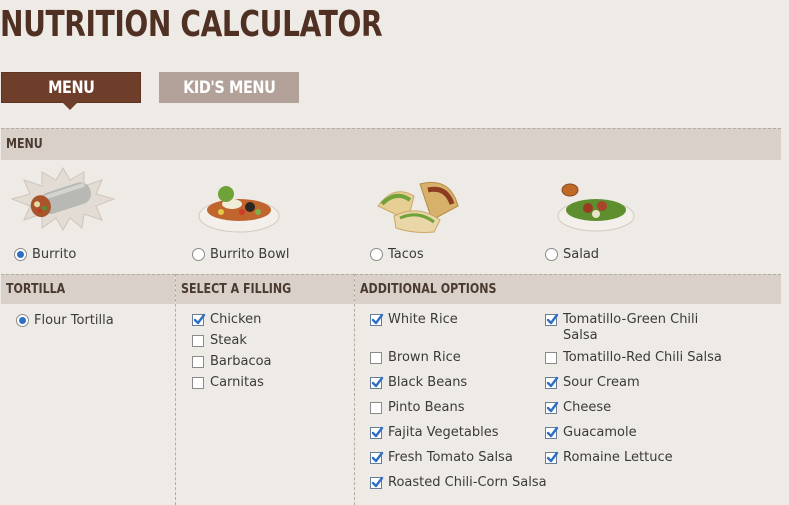 The width and height of the screenshot is (789, 505). I want to click on carnitas-checkbox, so click(198, 383).